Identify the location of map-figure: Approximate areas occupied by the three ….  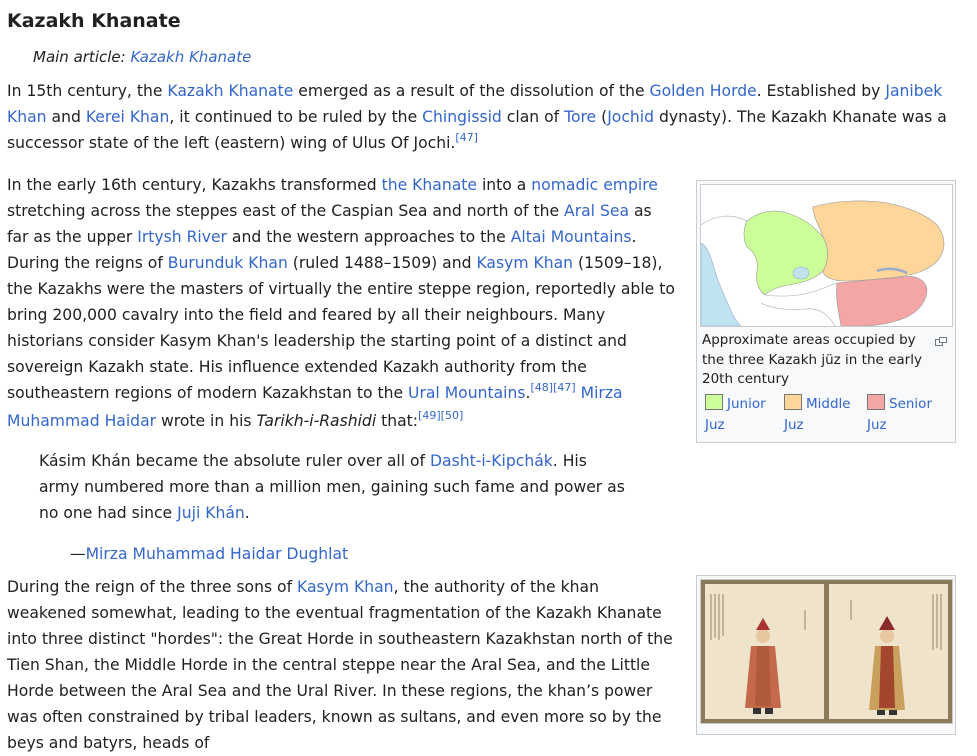
(826, 311).